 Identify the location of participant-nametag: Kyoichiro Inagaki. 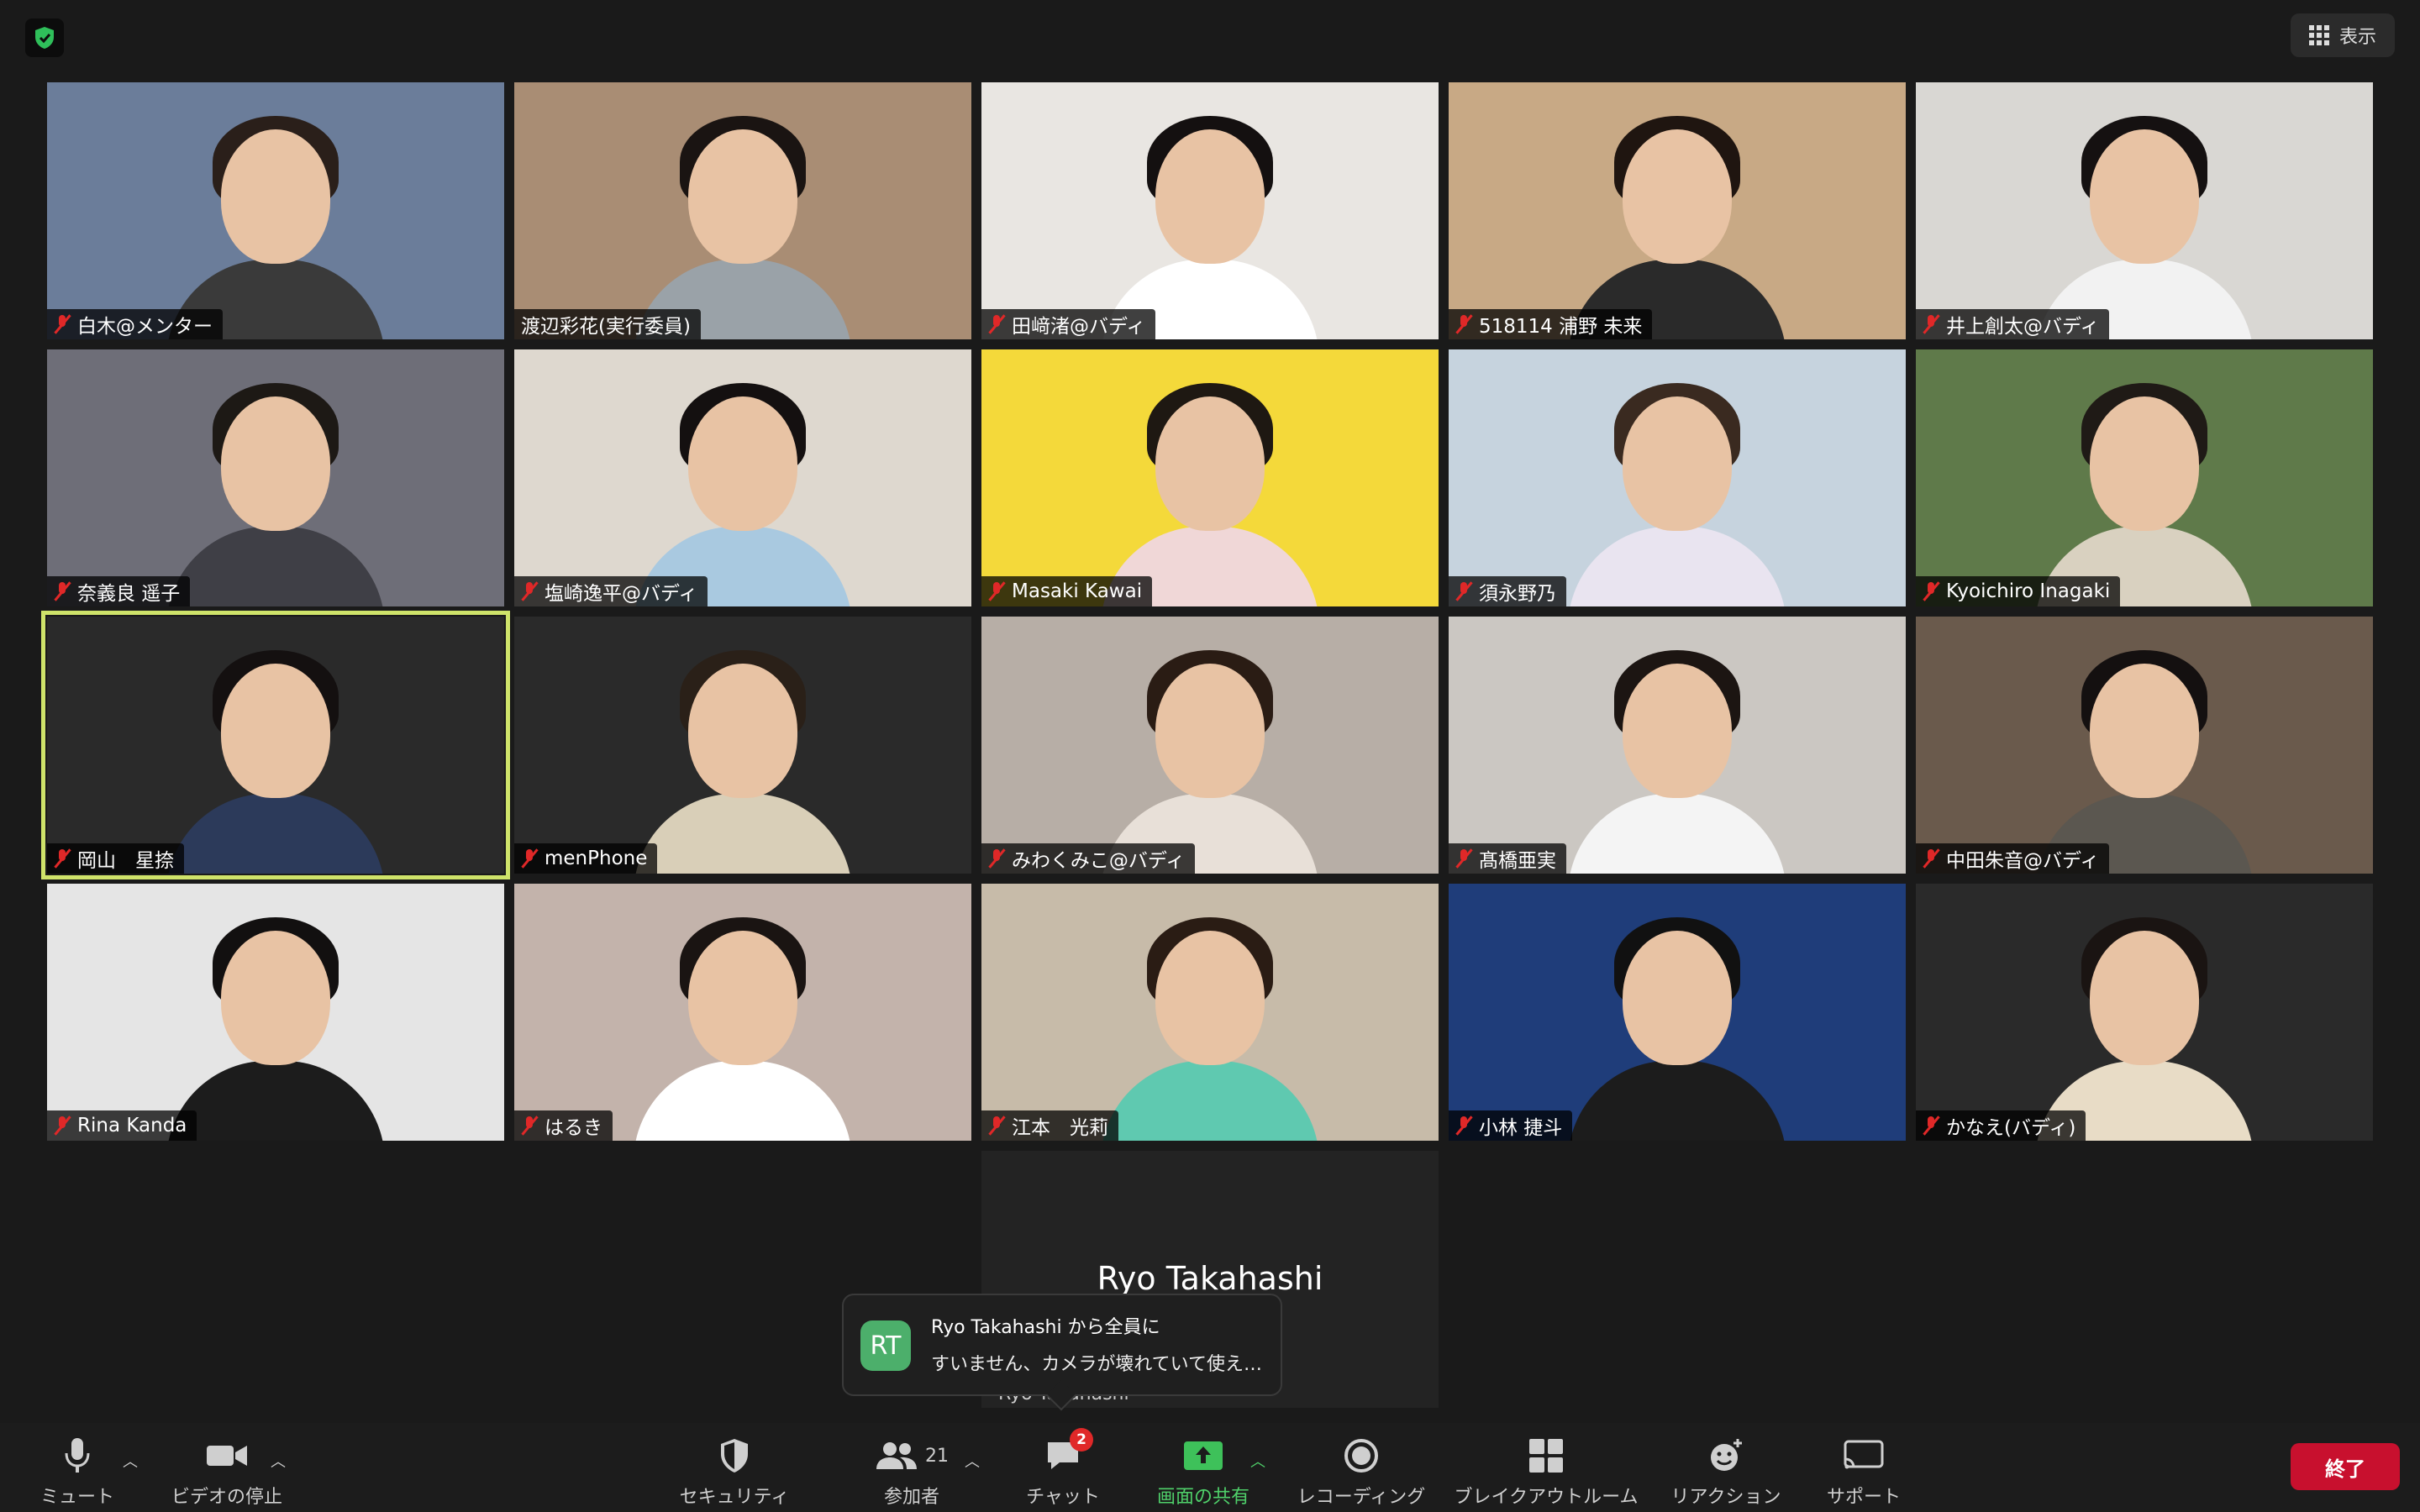
(2019, 591).